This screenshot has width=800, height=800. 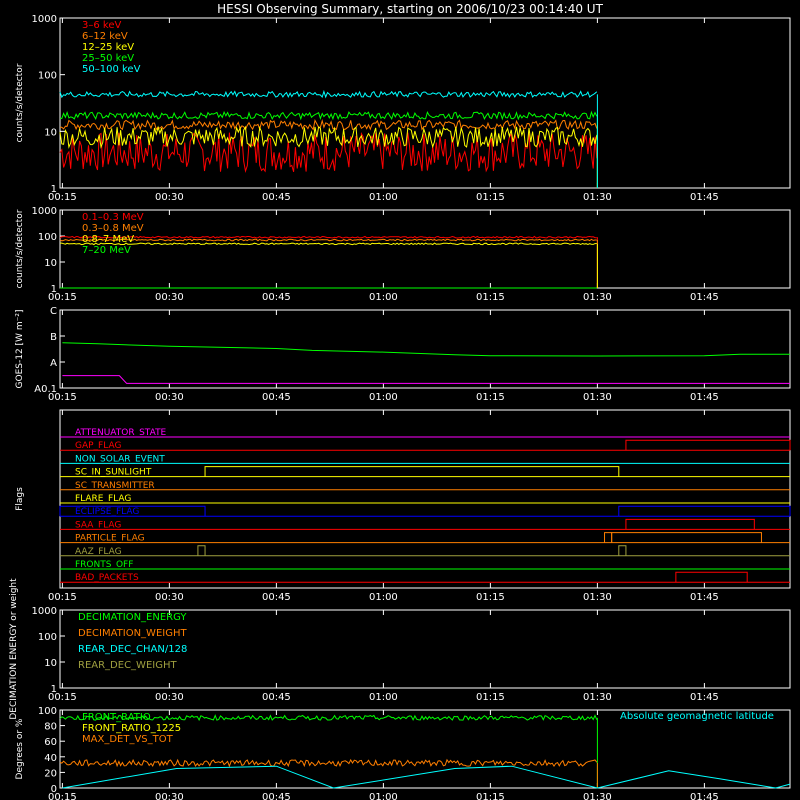 I want to click on flag-label: SC_TRANSMITTER, so click(x=115, y=486).